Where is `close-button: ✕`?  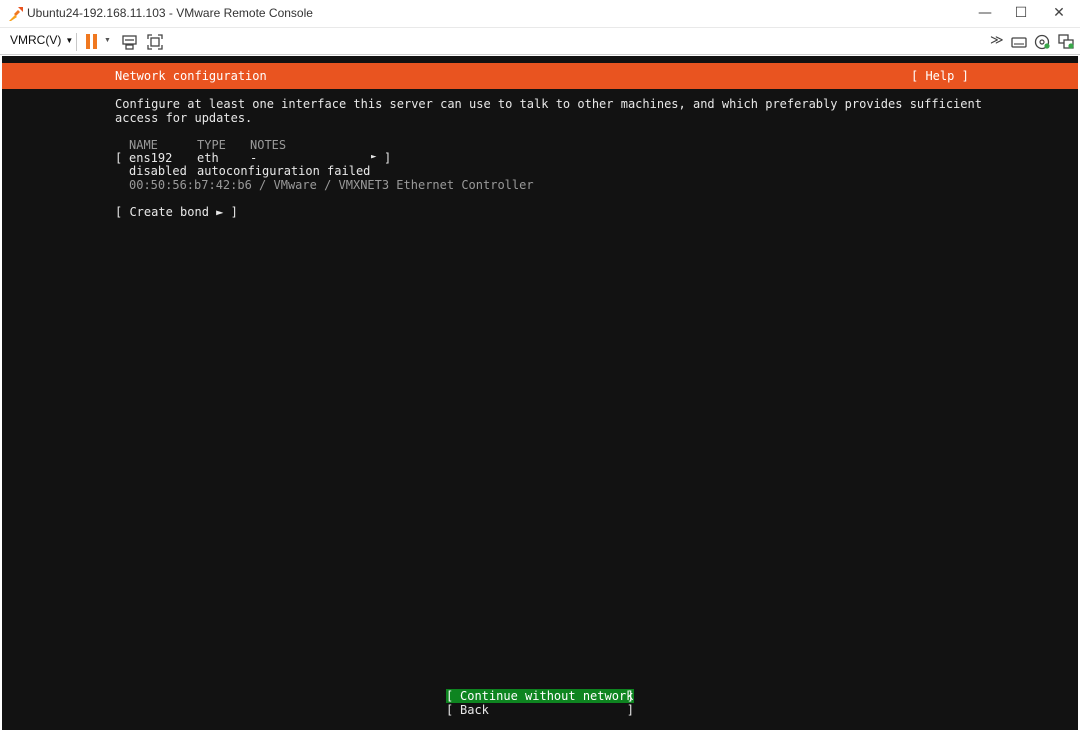
close-button: ✕ is located at coordinates (1059, 13).